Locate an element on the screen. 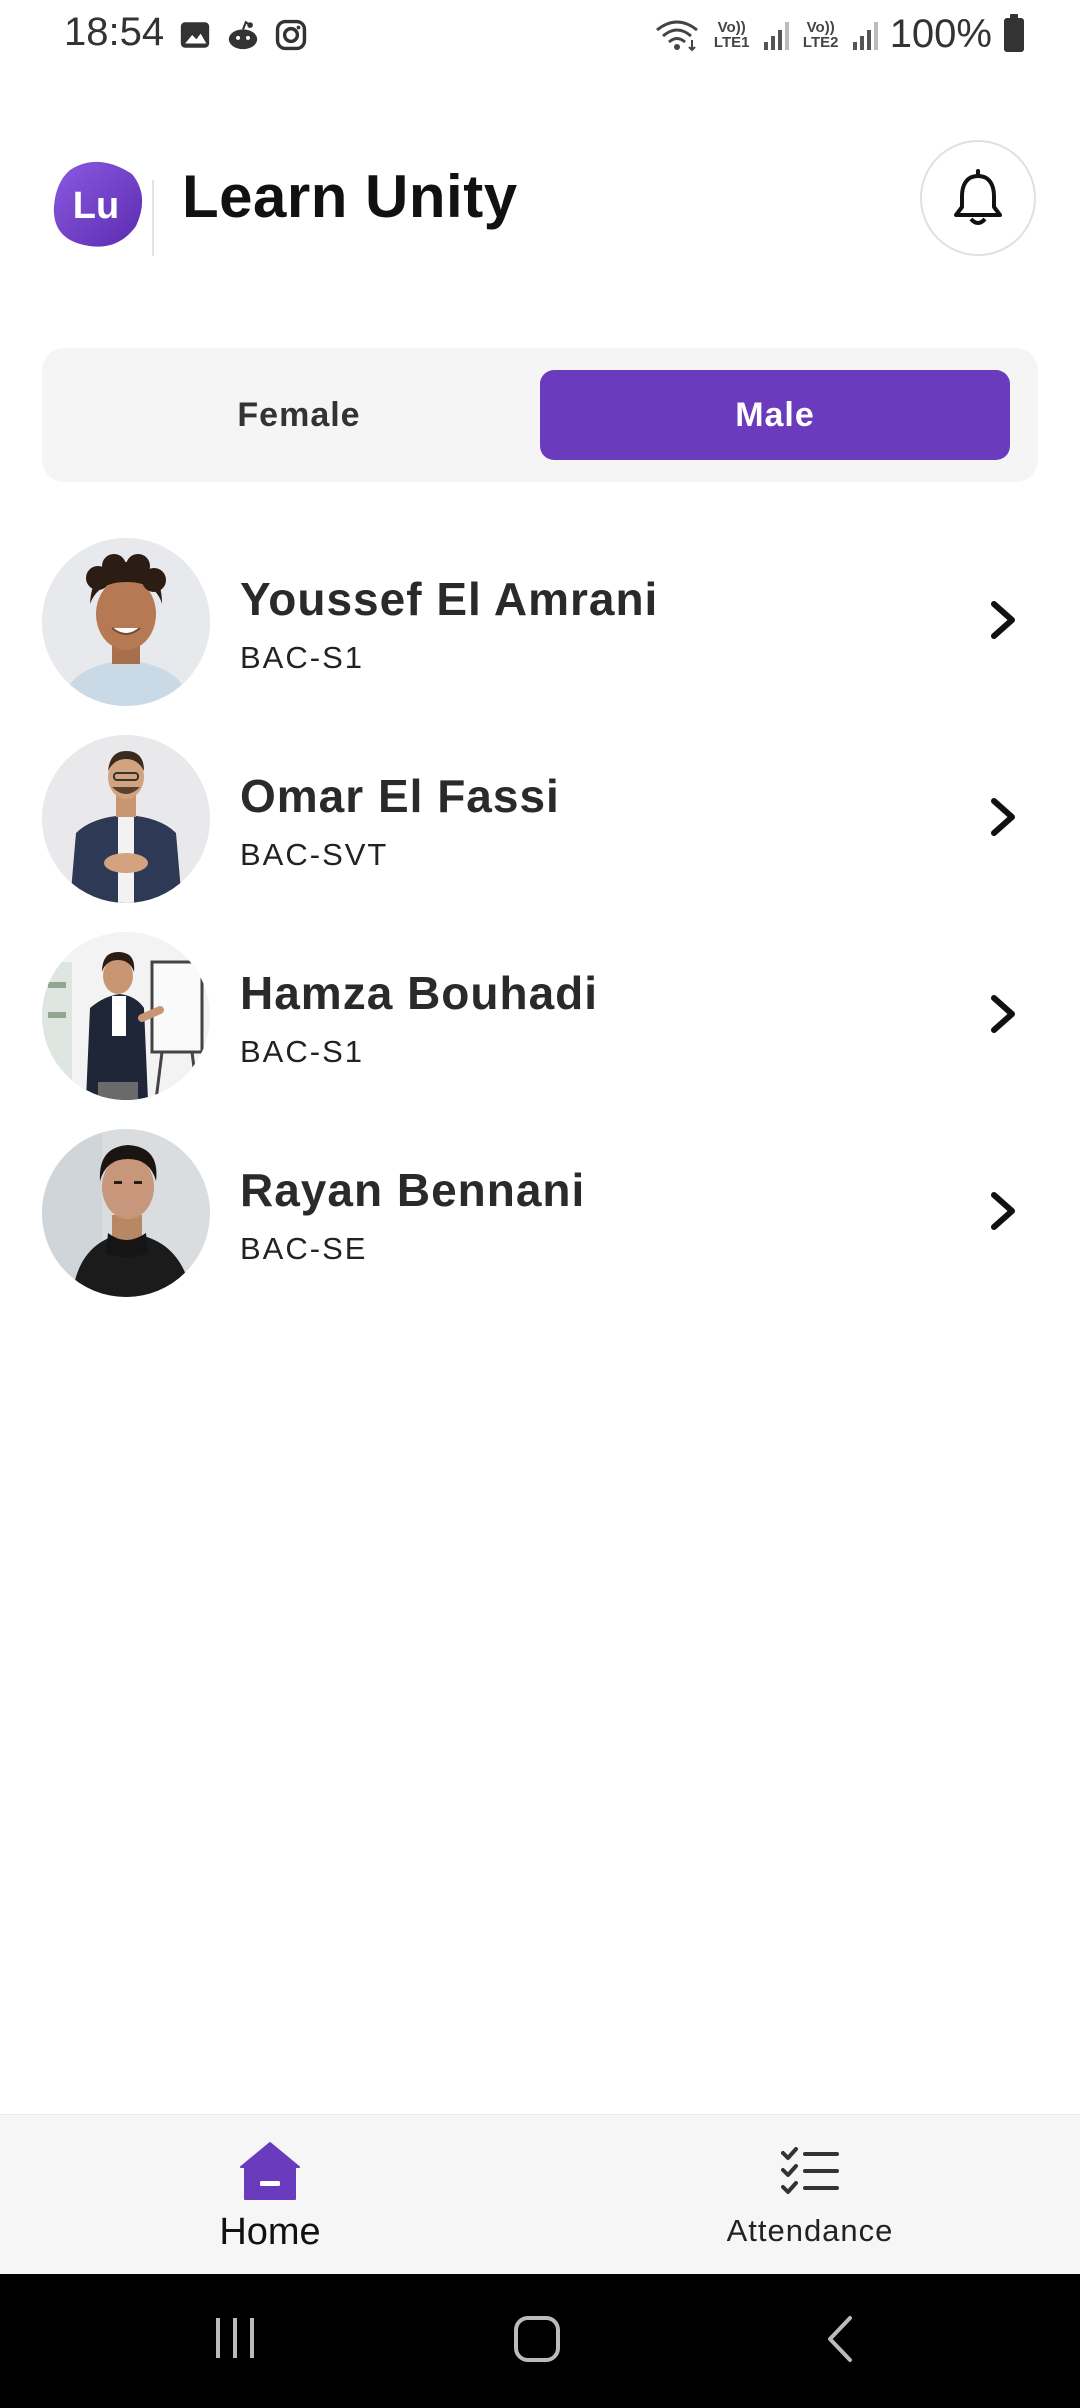  notification-icons is located at coordinates (243, 35).